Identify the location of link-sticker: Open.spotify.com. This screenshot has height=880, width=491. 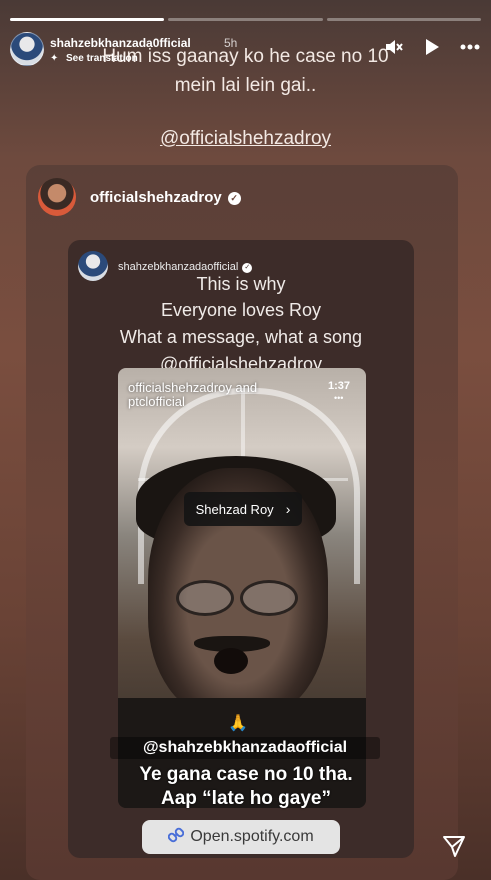
(241, 837).